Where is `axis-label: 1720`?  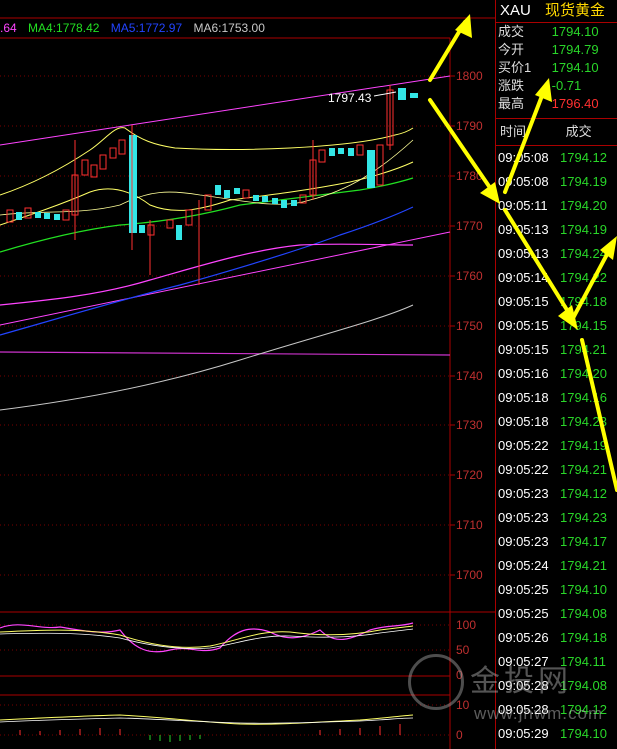
axis-label: 1720 is located at coordinates (469, 475).